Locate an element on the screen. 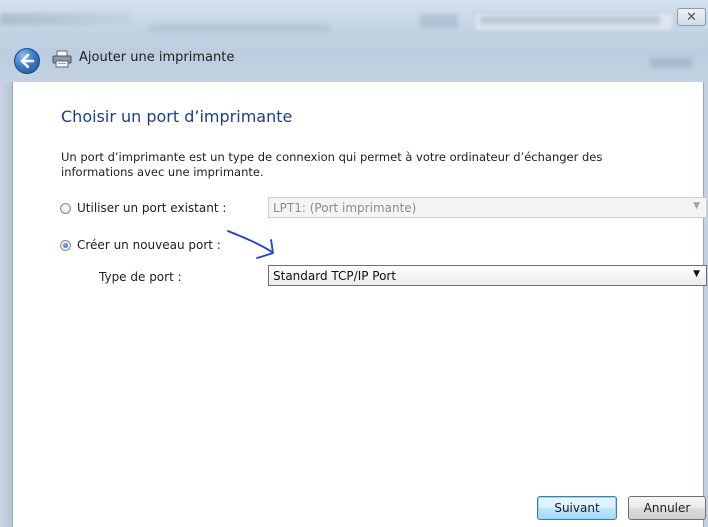 This screenshot has height=527, width=708. close-button: ✕ is located at coordinates (691, 17).